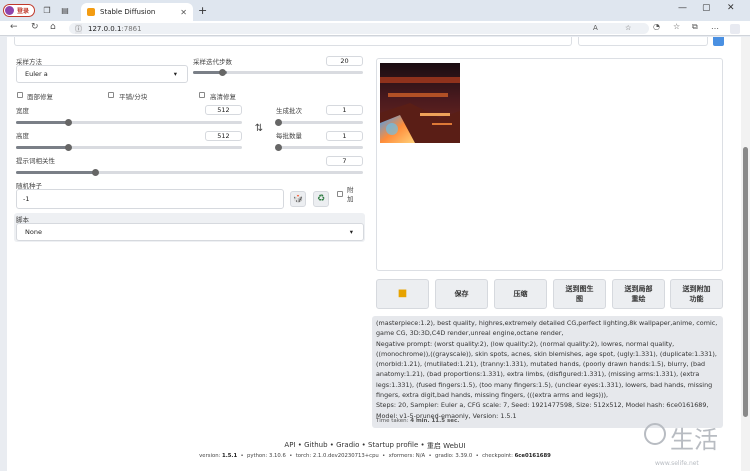 The image size is (750, 471). What do you see at coordinates (520, 294) in the screenshot?
I see `zip-button: 压缩` at bounding box center [520, 294].